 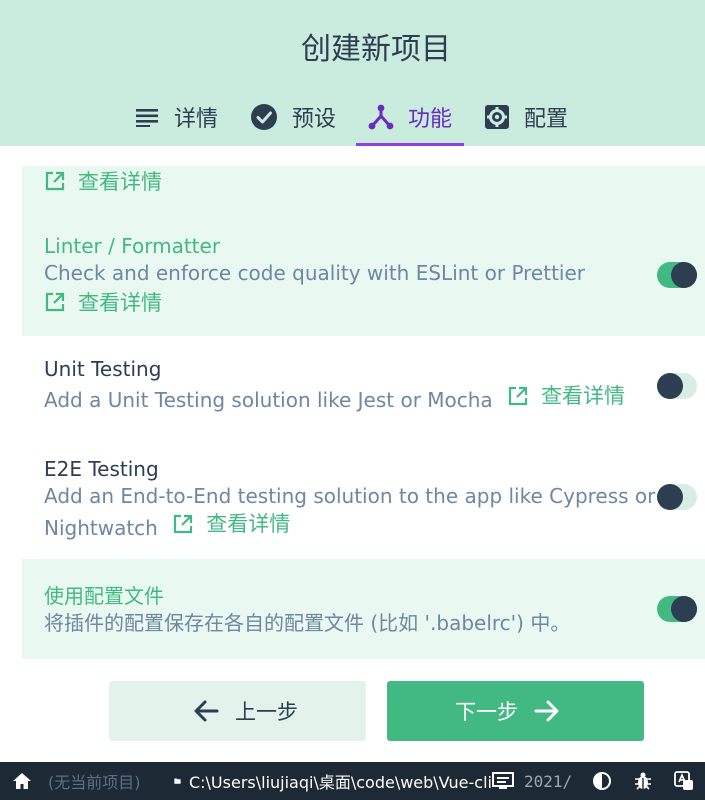 What do you see at coordinates (503, 780) in the screenshot?
I see `terminal-icon` at bounding box center [503, 780].